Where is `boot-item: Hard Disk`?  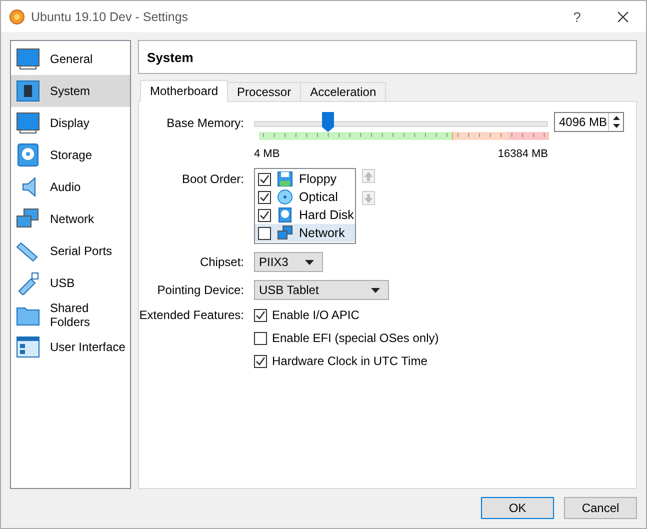 boot-item: Hard Disk is located at coordinates (305, 215).